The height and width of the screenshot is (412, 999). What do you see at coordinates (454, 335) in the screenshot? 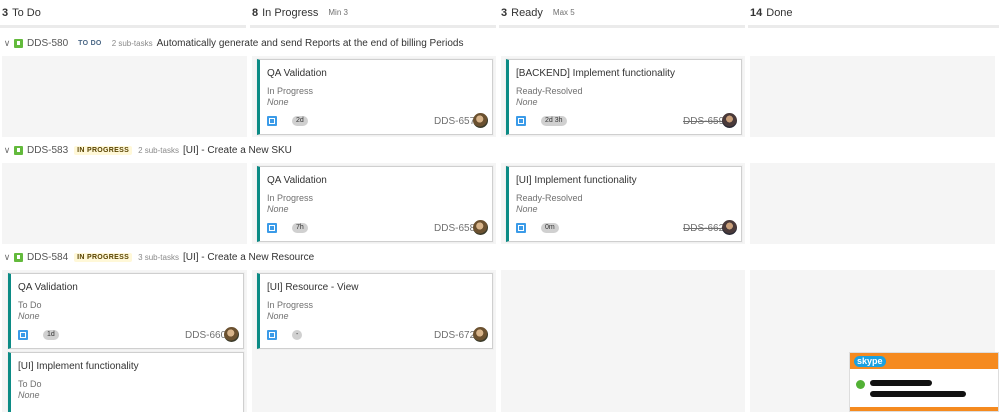
I see `card-key: DDS-672` at bounding box center [454, 335].